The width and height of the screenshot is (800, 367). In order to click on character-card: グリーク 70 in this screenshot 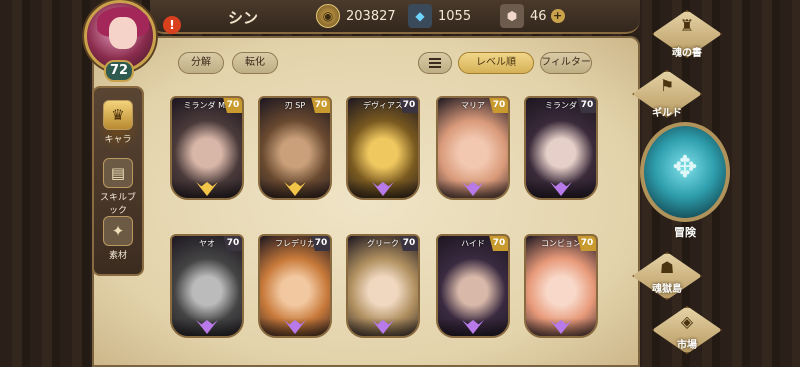, I will do `click(383, 286)`.